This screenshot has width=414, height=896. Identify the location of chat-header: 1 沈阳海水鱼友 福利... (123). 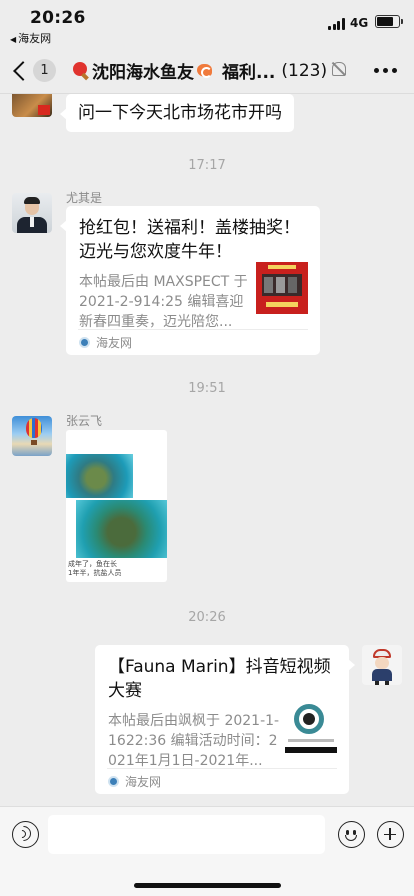
(207, 70).